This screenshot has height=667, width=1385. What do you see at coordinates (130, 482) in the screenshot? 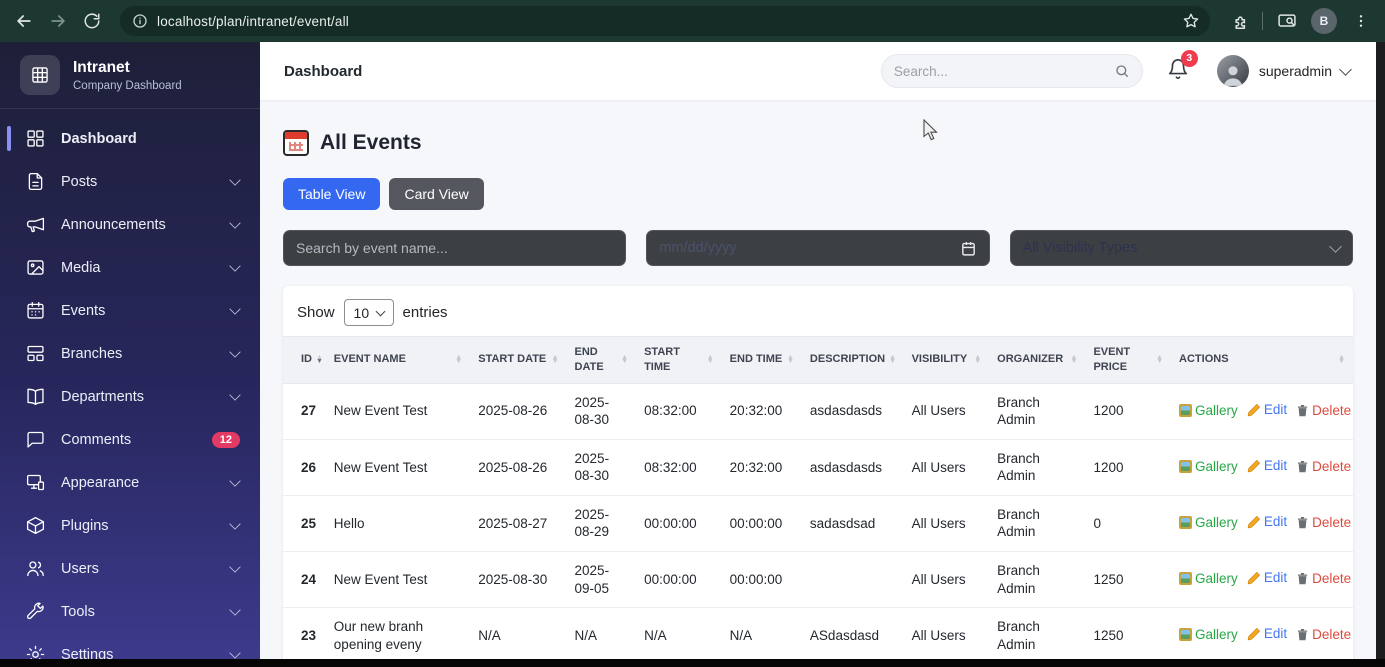
I see `sidebar-item-appearance: Appearance` at bounding box center [130, 482].